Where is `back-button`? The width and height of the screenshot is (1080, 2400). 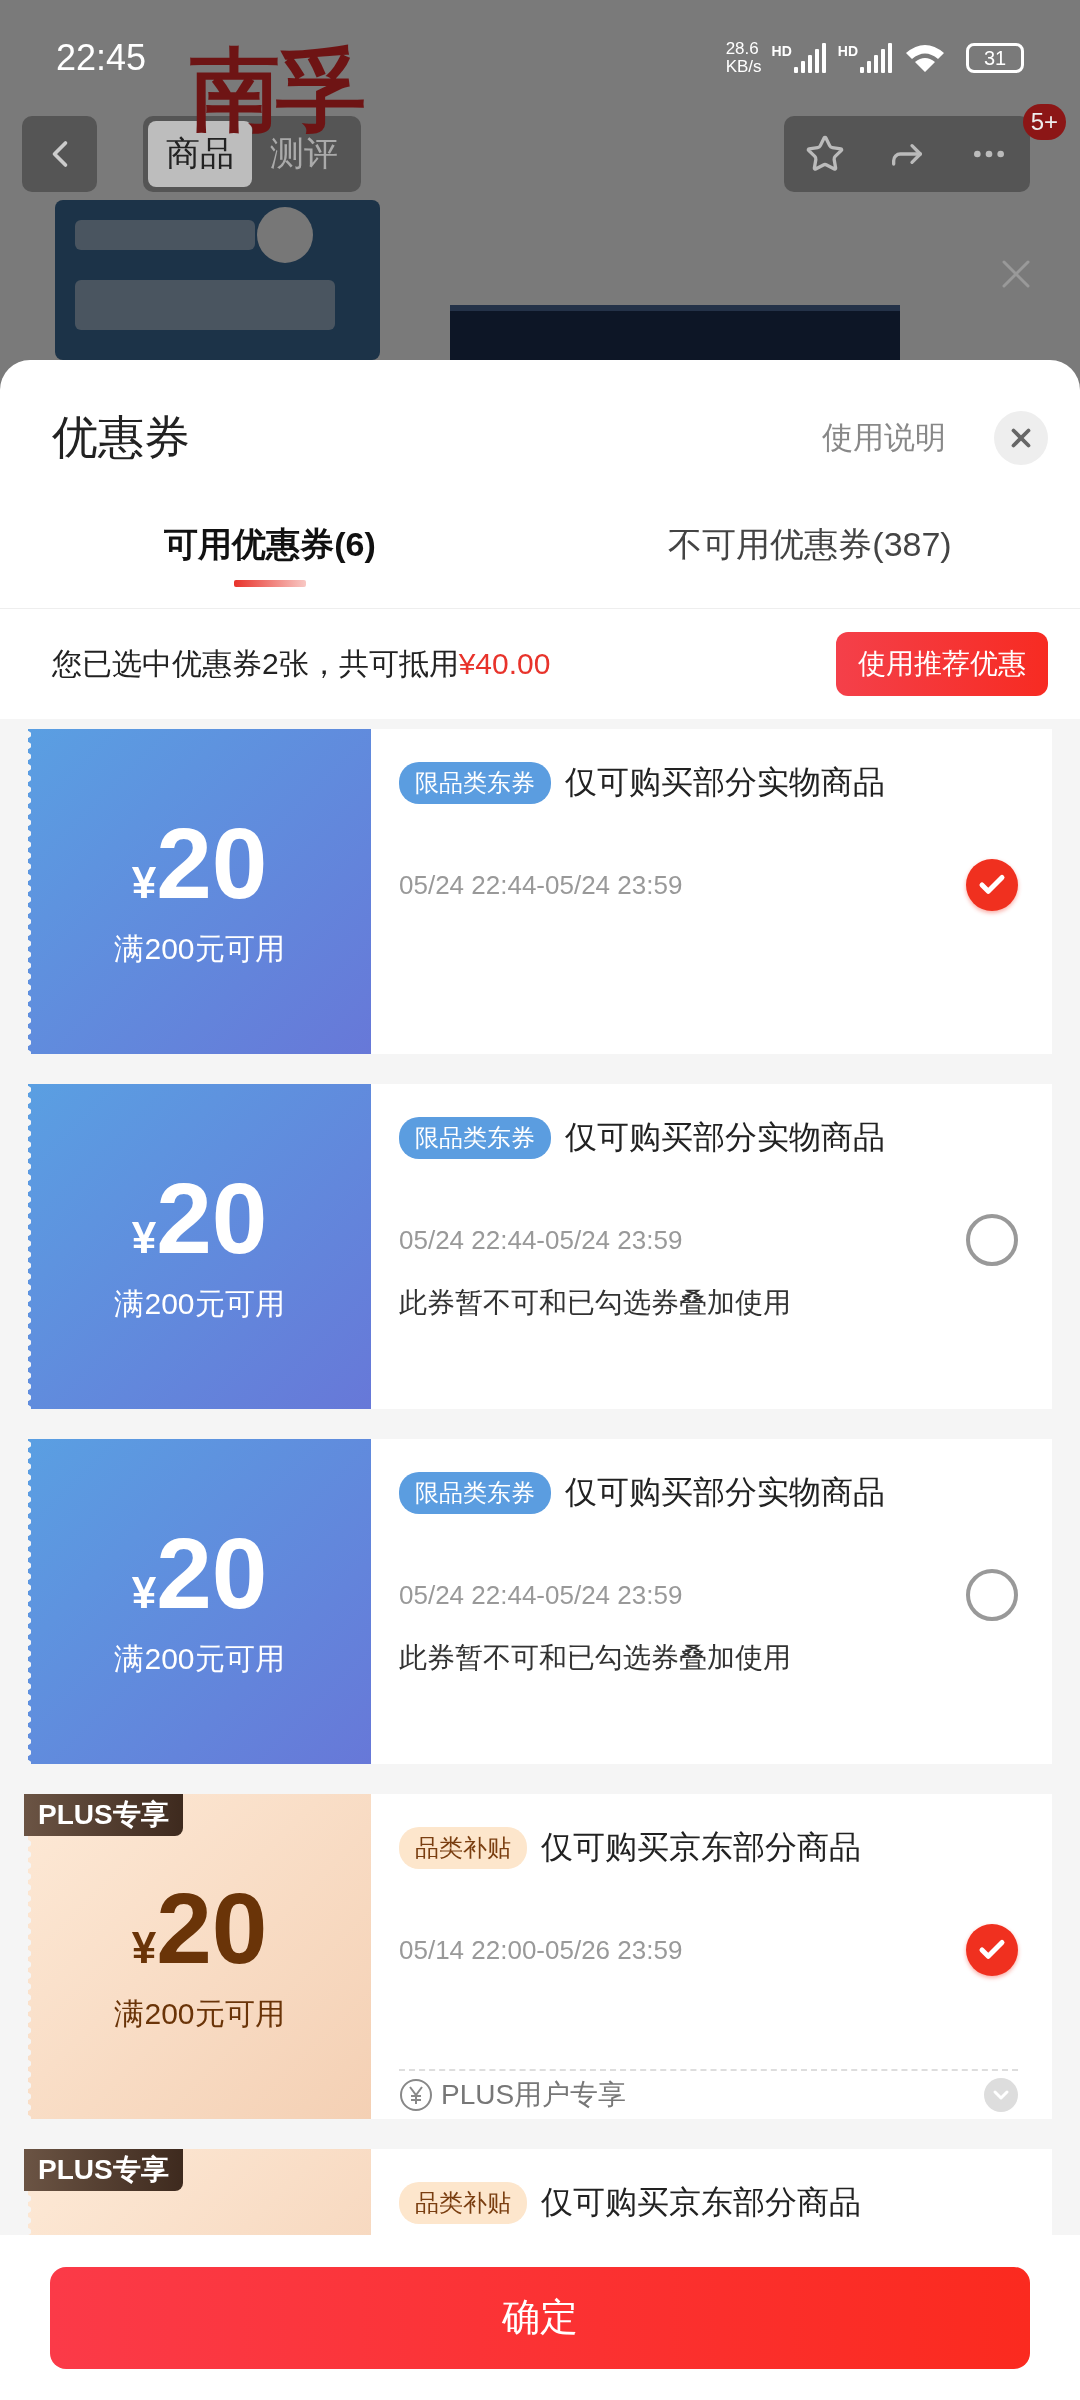
back-button is located at coordinates (59, 154).